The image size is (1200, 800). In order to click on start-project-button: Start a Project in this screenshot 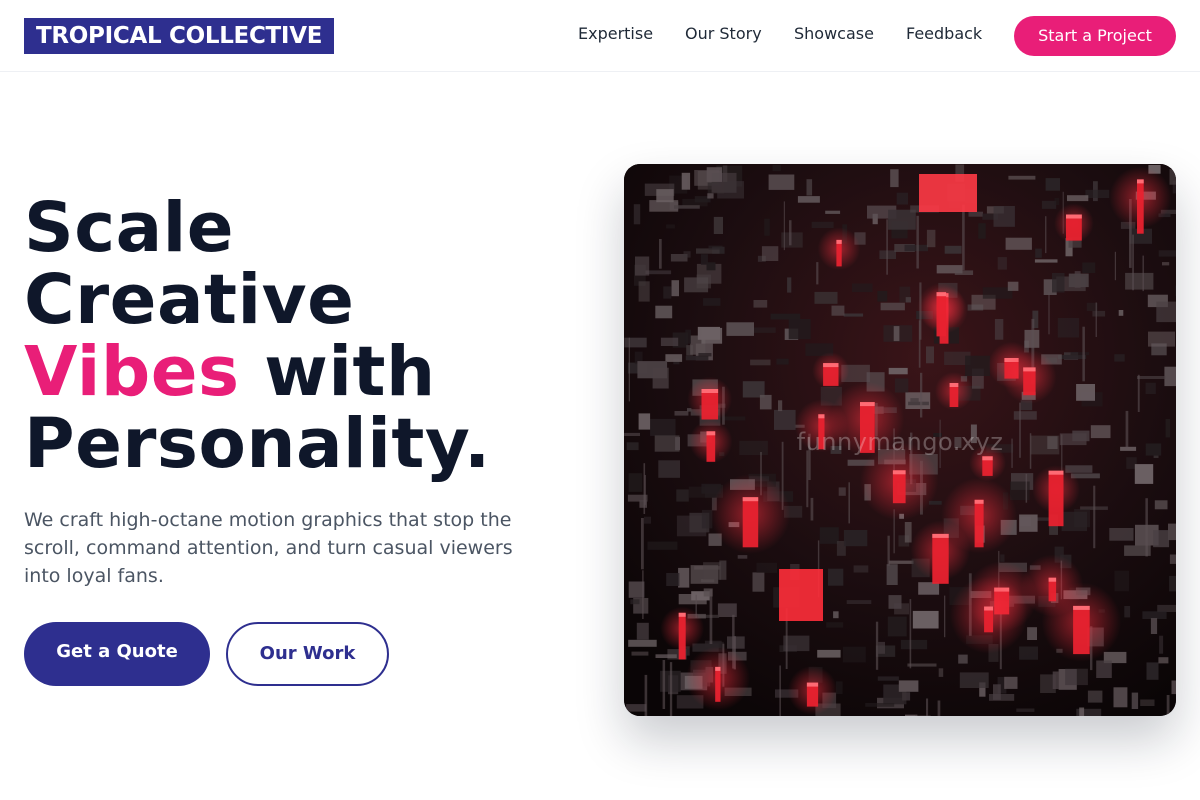, I will do `click(1095, 36)`.